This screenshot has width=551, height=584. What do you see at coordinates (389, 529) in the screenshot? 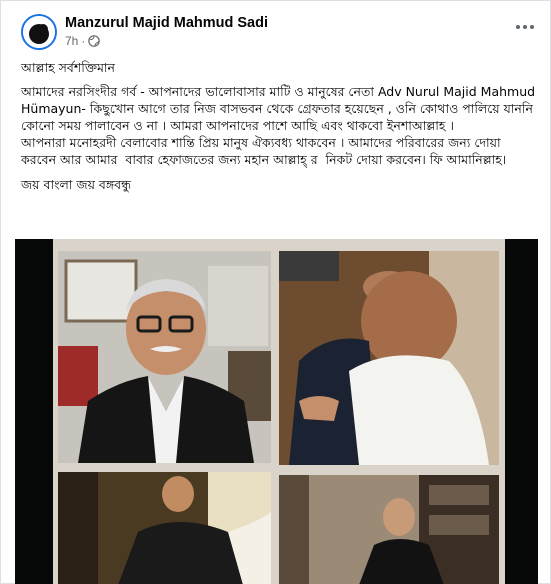
I see `photo-office` at bounding box center [389, 529].